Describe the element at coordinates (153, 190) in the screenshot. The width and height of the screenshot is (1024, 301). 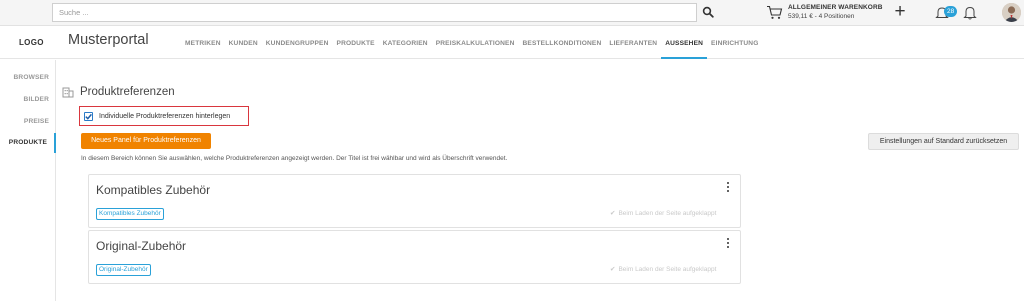
I see `panel-title: Kompatibles Zubehör` at that location.